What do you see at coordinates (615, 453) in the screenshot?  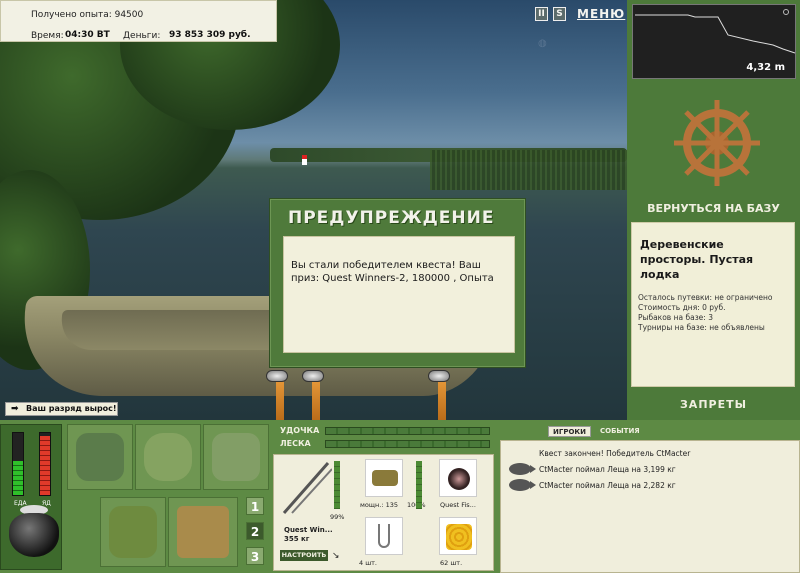 I see `event-line: Квест закончен! Победитель CtMacter` at bounding box center [615, 453].